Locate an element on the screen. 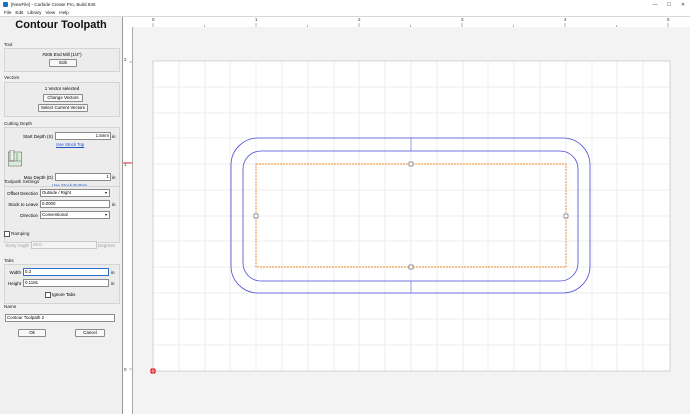 This screenshot has height=414, width=690. menu-library: Library is located at coordinates (34, 12).